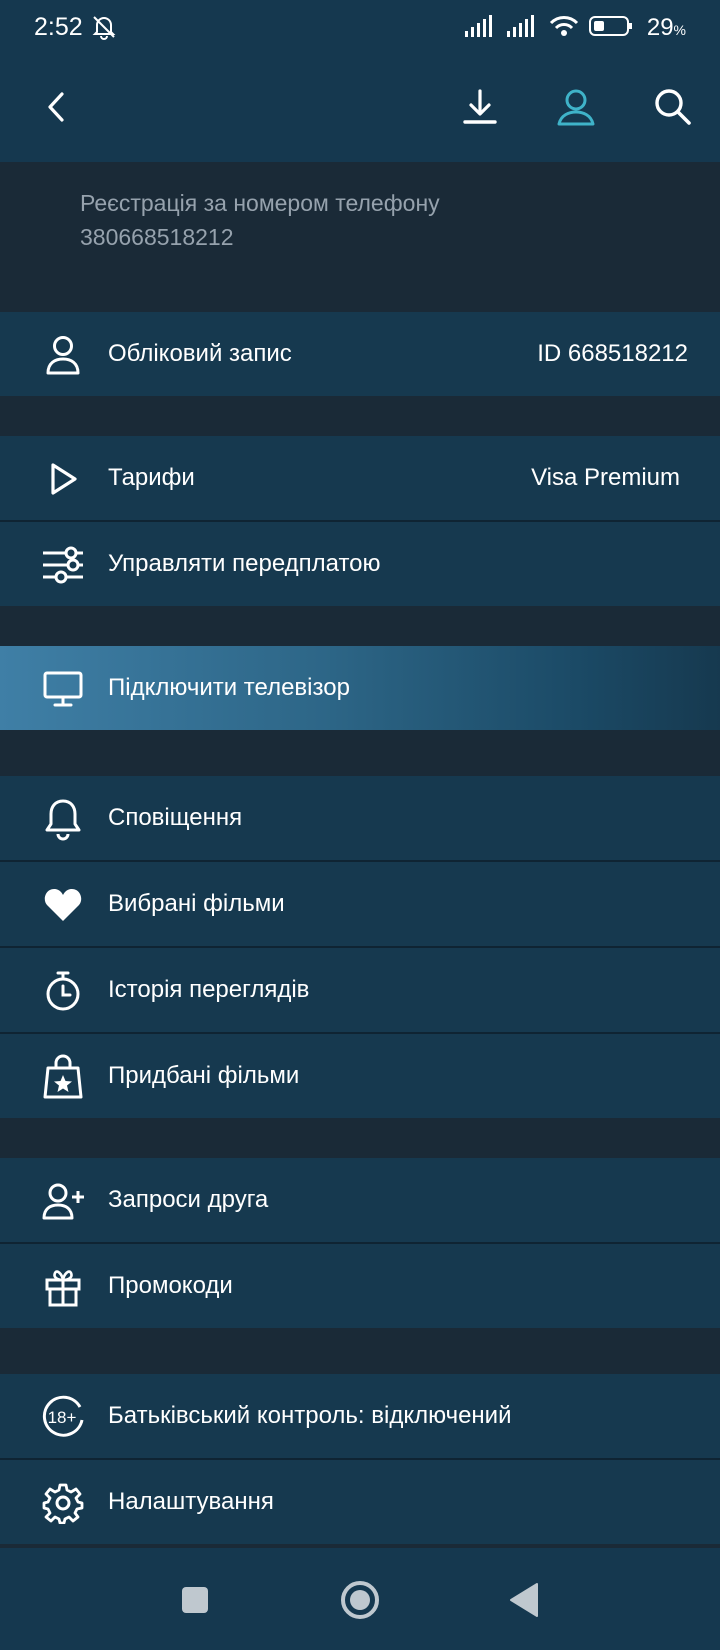 The image size is (720, 1650). What do you see at coordinates (360, 818) in the screenshot?
I see `menu-item-notifications: Сповіщення` at bounding box center [360, 818].